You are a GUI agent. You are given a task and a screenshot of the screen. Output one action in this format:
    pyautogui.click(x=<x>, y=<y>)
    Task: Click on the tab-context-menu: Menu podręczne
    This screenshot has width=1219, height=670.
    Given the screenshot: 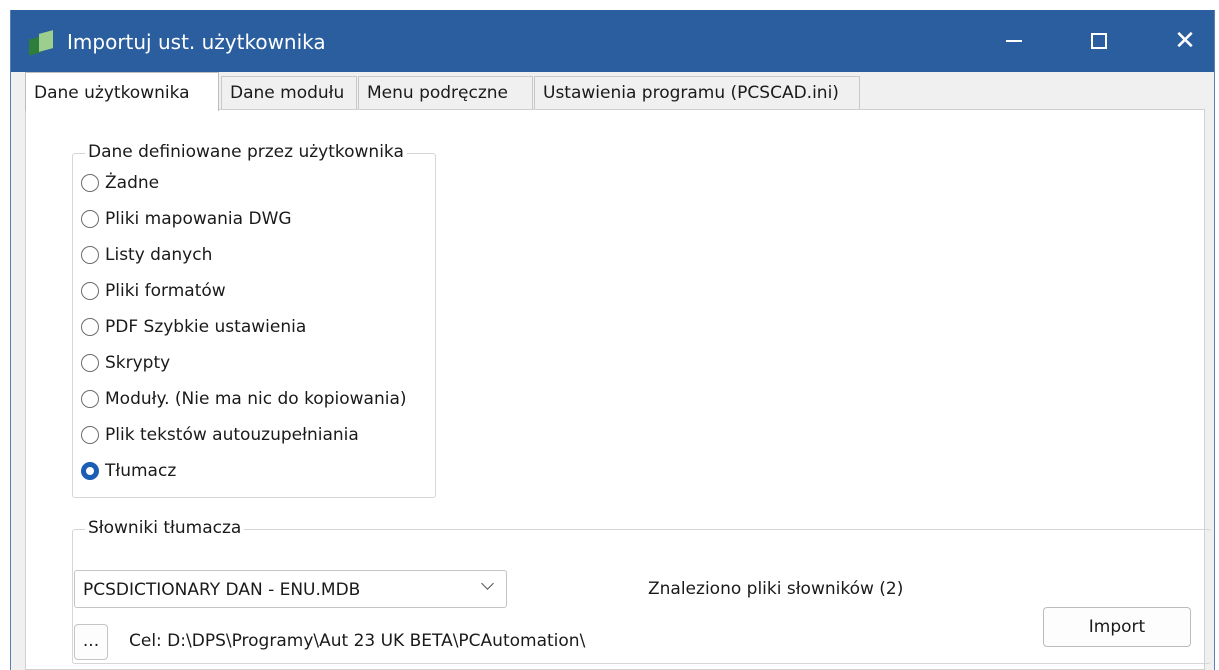 What is the action you would take?
    pyautogui.click(x=445, y=92)
    